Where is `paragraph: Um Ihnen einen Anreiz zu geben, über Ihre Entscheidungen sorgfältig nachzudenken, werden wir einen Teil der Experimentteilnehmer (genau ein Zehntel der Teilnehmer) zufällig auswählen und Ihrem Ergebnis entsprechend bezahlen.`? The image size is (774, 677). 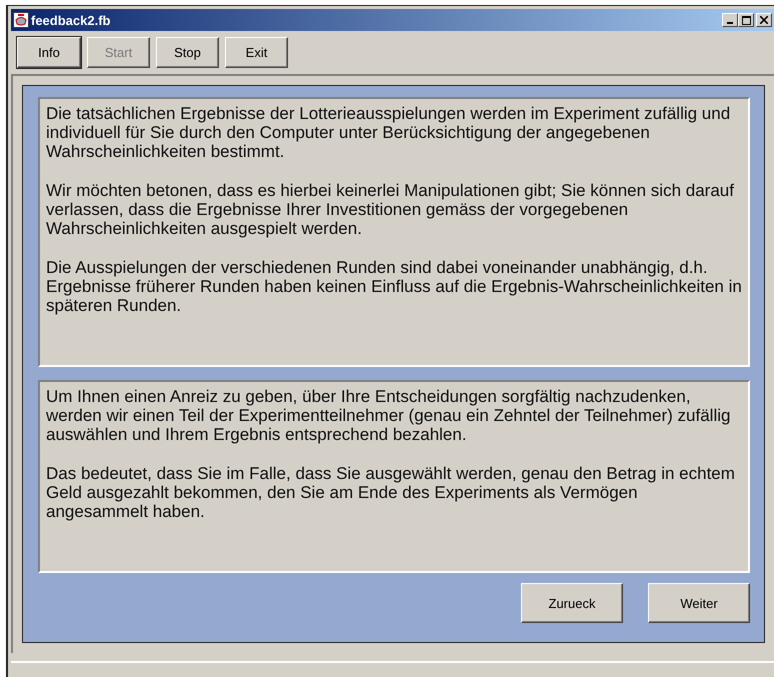
paragraph: Um Ihnen einen Anreiz zu geben, über Ihre Entscheidungen sorgfältig nachzudenken, werden wir einen Teil der Experimentteilnehmer (genau ein Zehntel der Teilnehmer) zufällig auswählen und Ihrem Ergebnis entsprechend bezahlen. is located at coordinates (389, 415).